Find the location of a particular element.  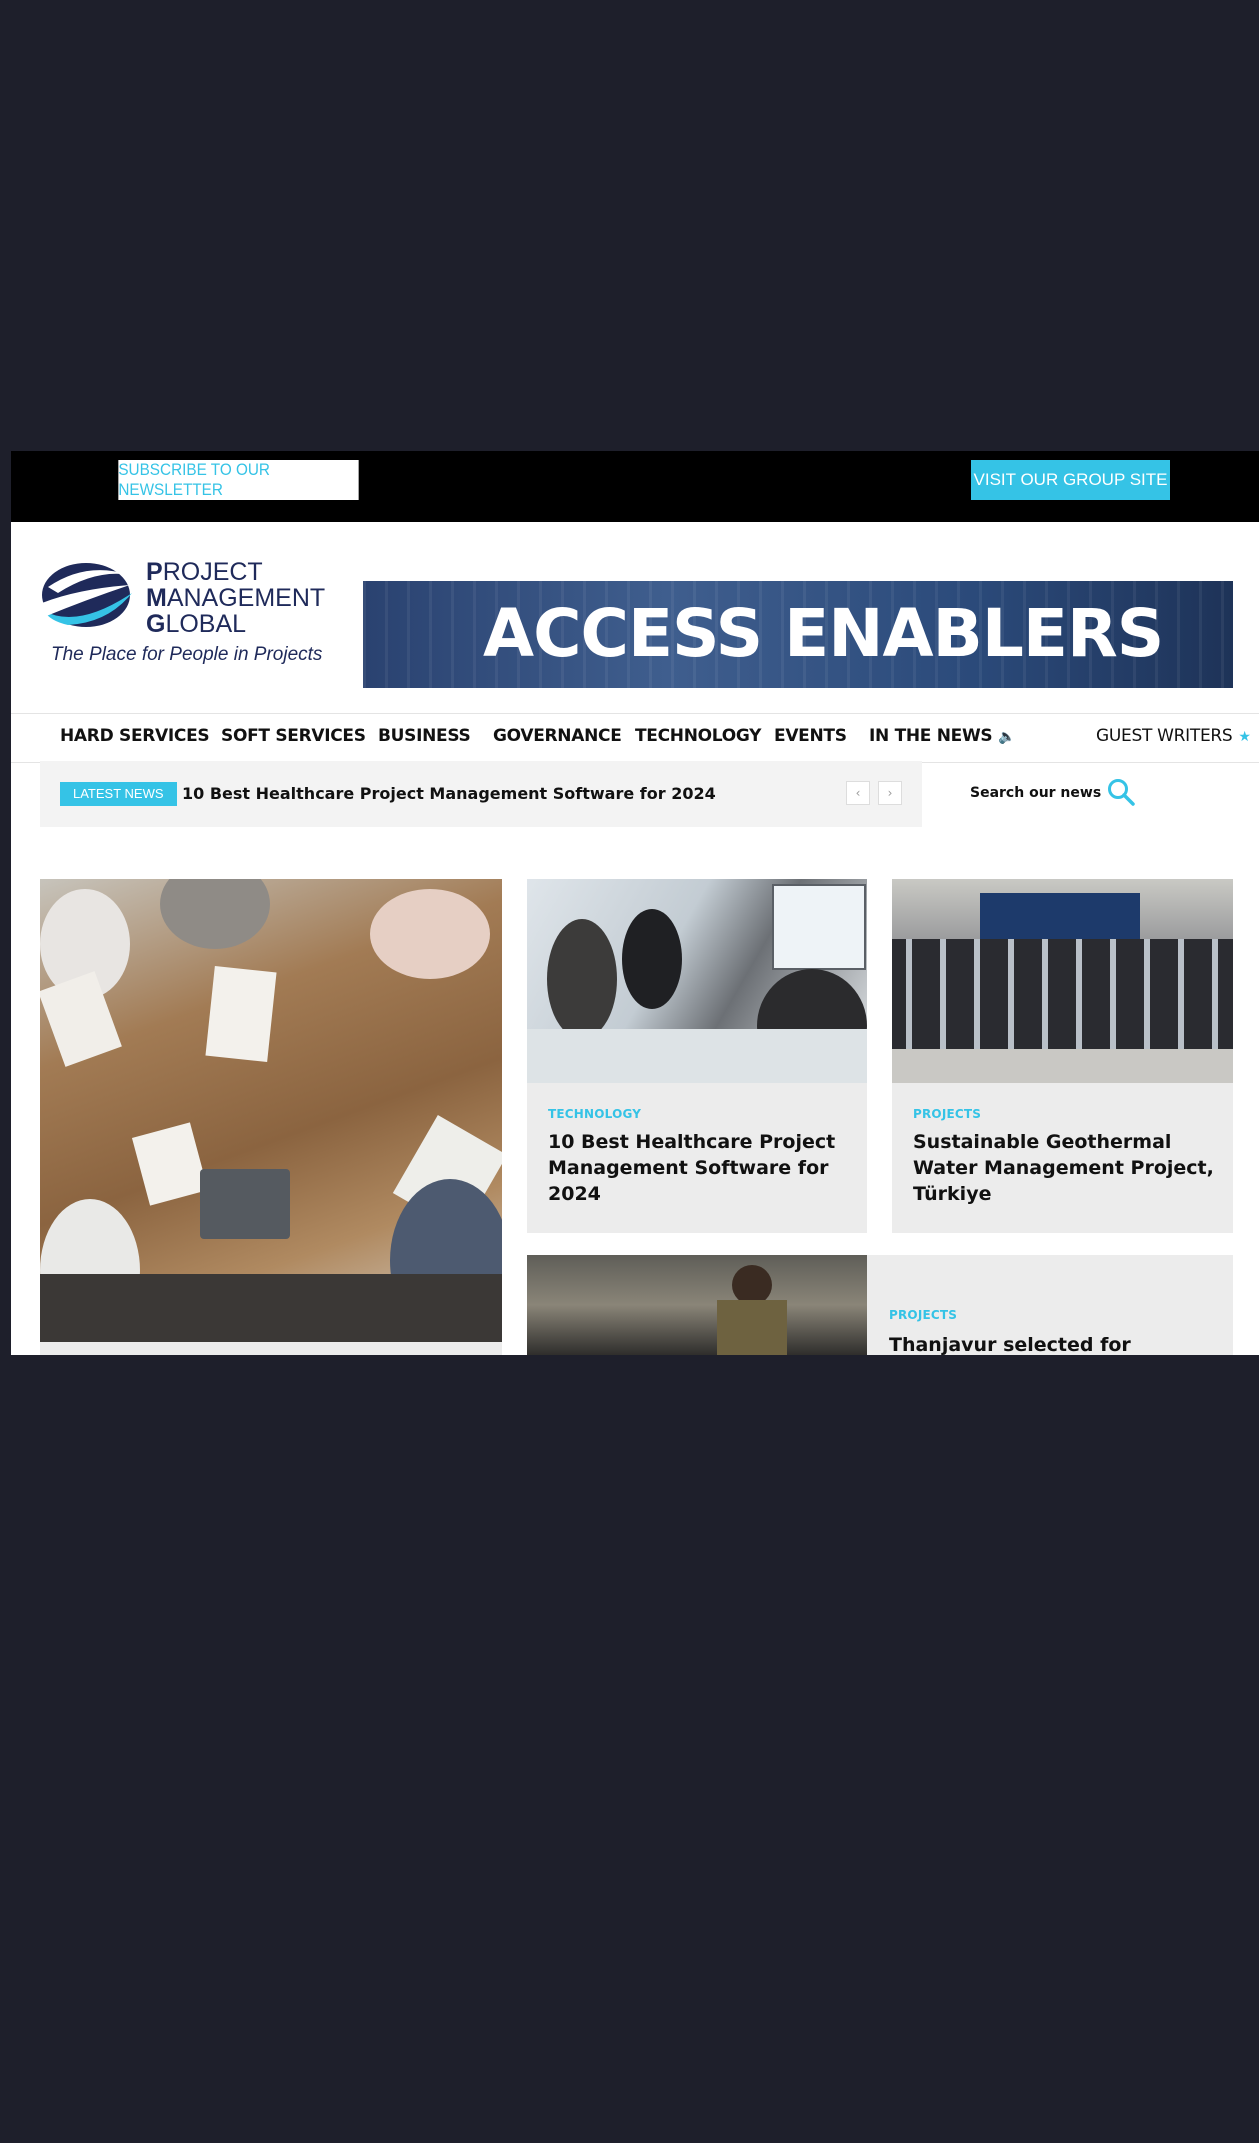

globe-logo-icon is located at coordinates (87, 595).